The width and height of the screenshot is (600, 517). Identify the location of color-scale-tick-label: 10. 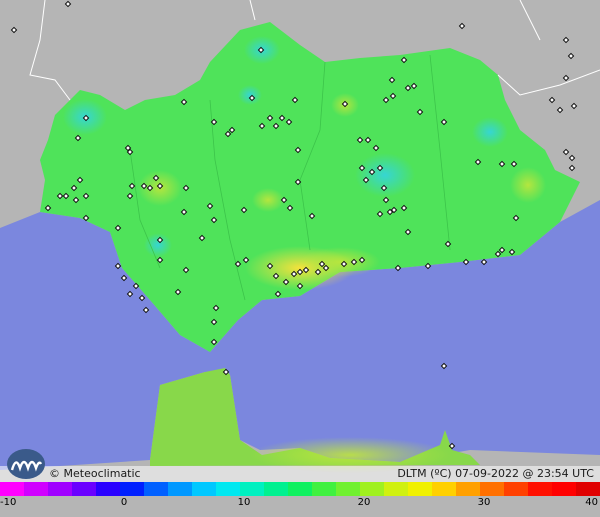
(244, 502).